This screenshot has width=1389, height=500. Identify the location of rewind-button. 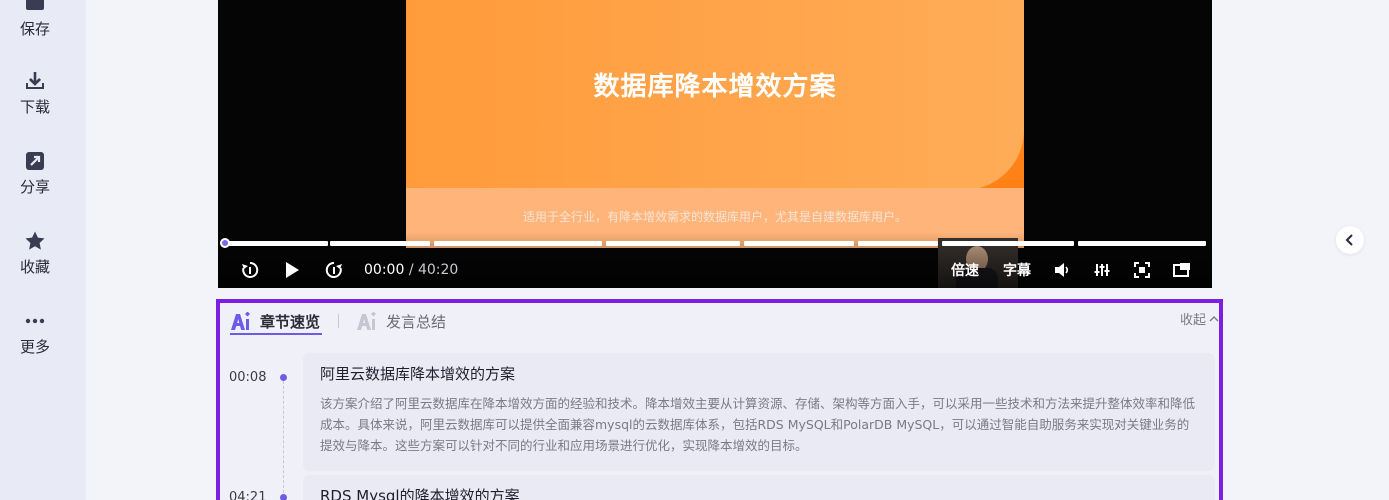
(250, 270).